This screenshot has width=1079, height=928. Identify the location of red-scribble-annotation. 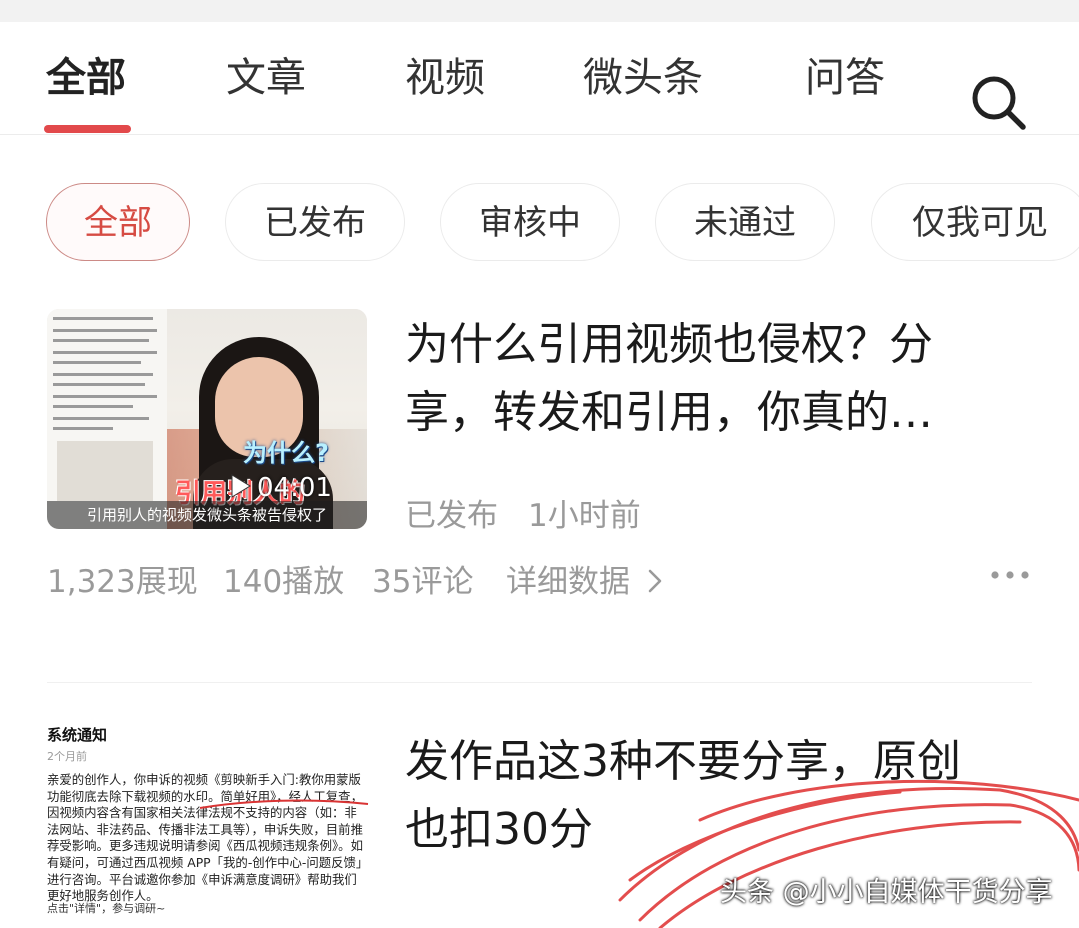
(639, 853).